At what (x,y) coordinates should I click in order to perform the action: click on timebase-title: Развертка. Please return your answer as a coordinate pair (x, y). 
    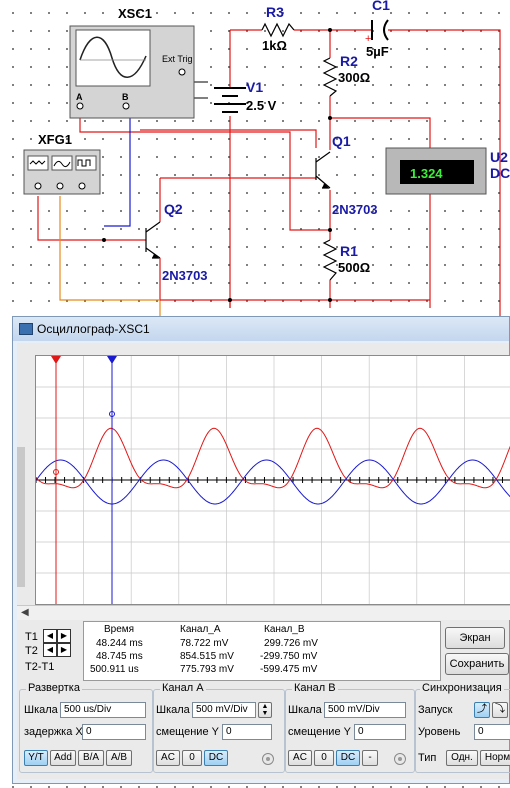
    Looking at the image, I should click on (54, 688).